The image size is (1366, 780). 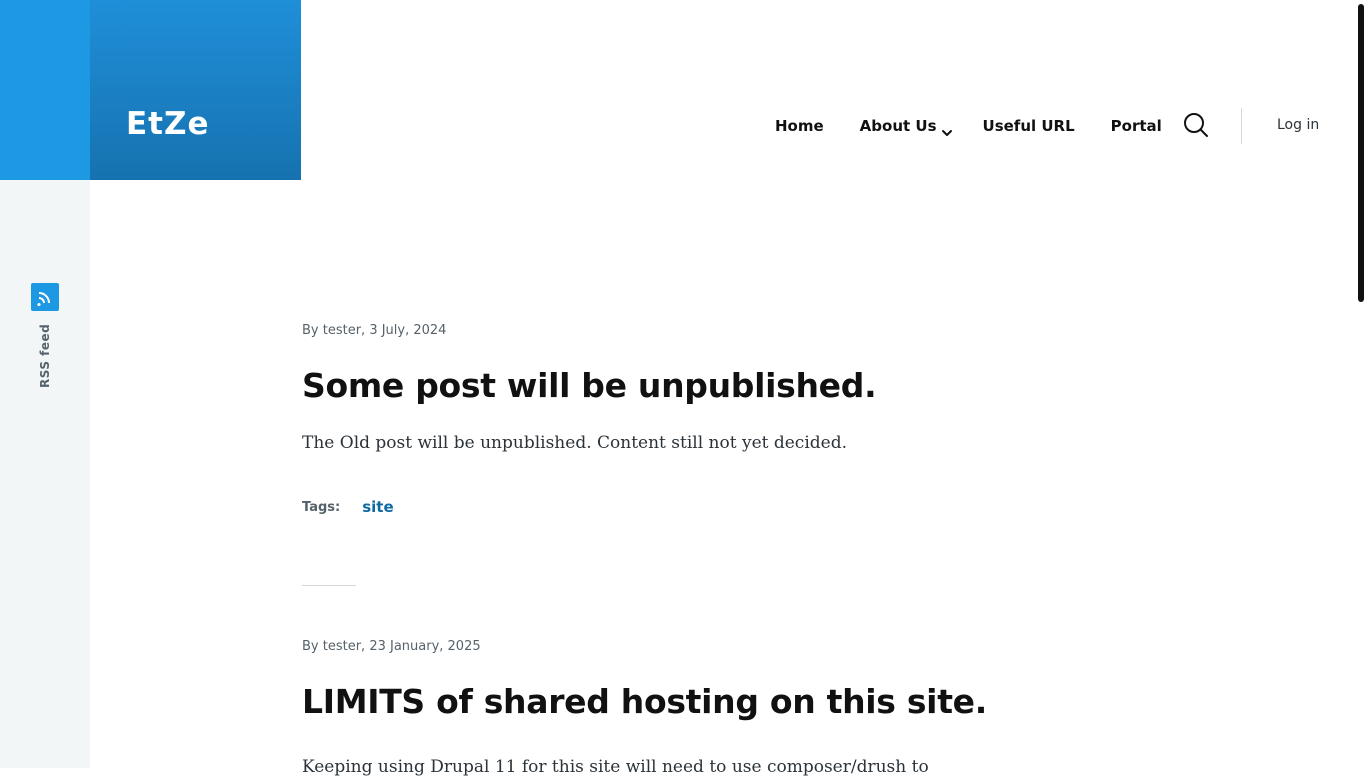 What do you see at coordinates (652, 386) in the screenshot?
I see `article-title-link: Some post will be unpublished.` at bounding box center [652, 386].